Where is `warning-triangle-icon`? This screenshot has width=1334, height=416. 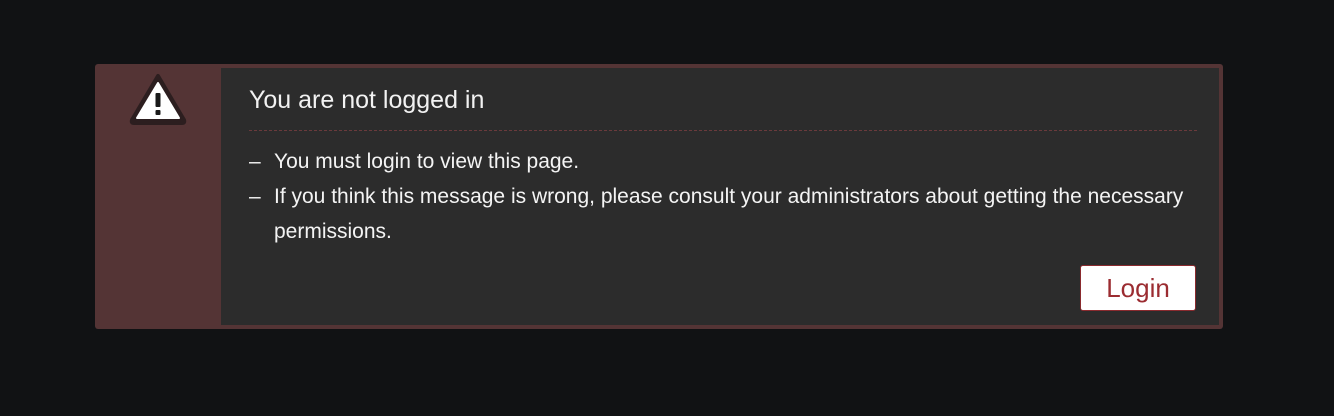 warning-triangle-icon is located at coordinates (158, 99).